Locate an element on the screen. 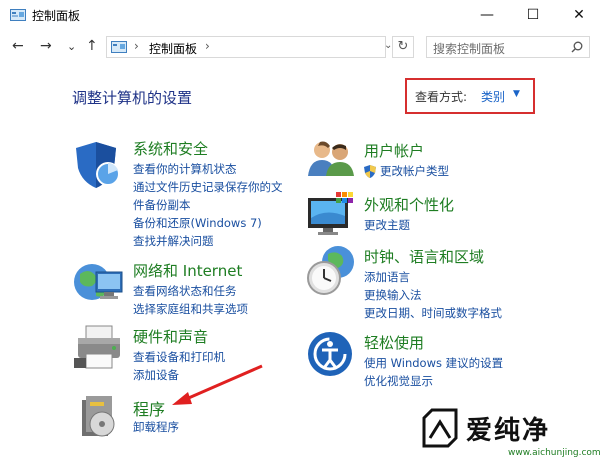 This screenshot has height=469, width=602. search-input: 搜索控制面板 is located at coordinates (469, 48).